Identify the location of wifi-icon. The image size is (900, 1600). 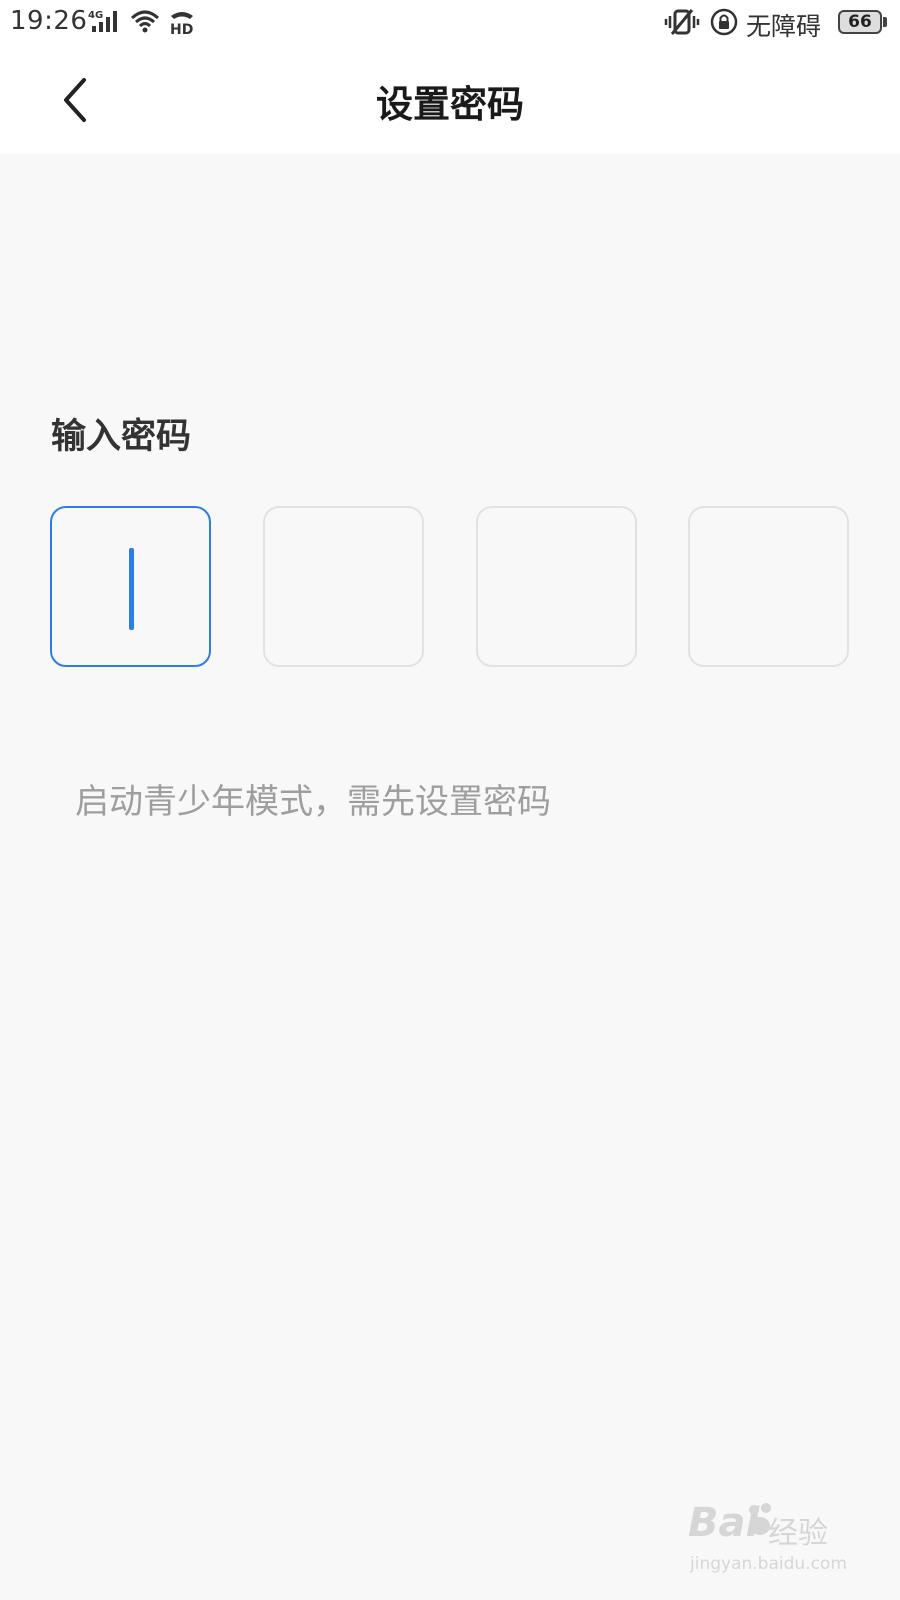
(145, 21).